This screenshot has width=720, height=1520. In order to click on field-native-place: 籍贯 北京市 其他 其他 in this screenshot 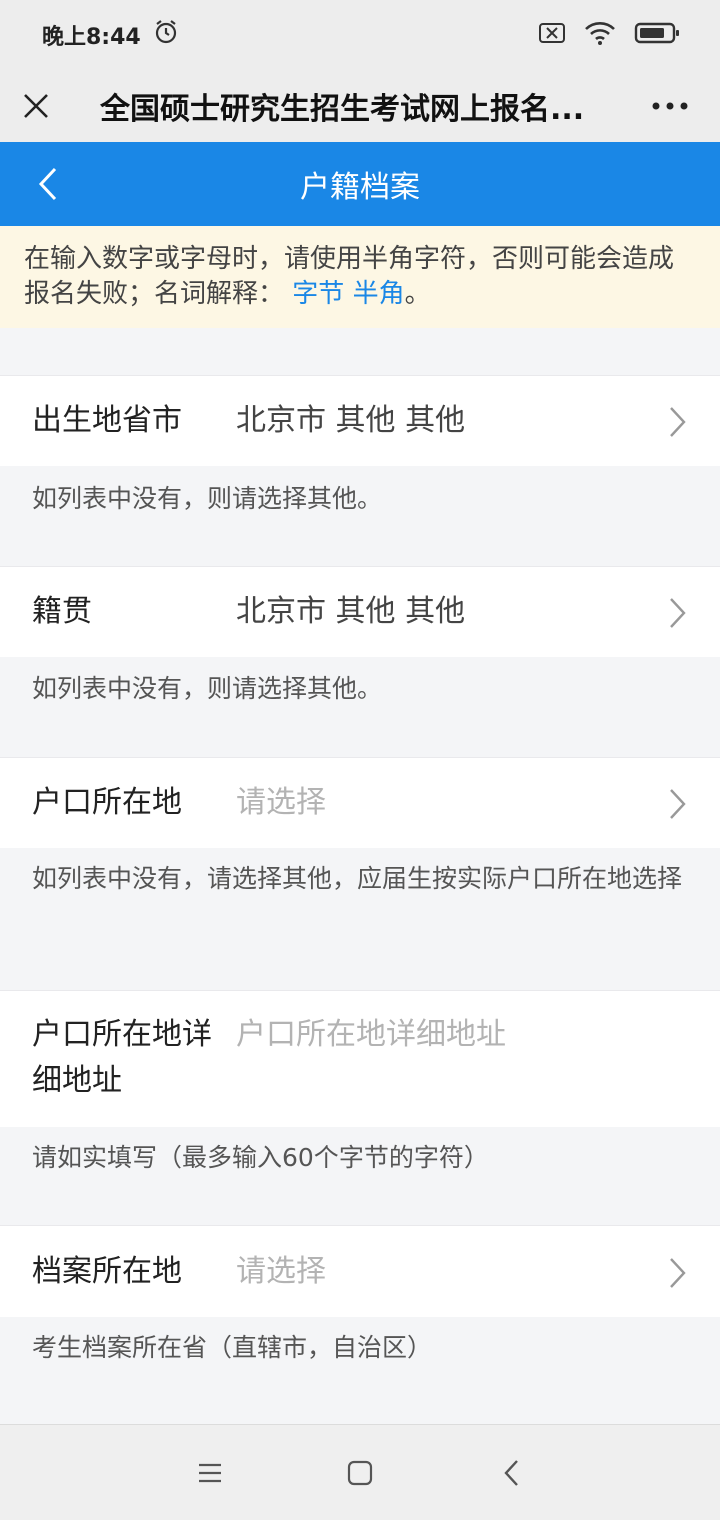, I will do `click(360, 611)`.